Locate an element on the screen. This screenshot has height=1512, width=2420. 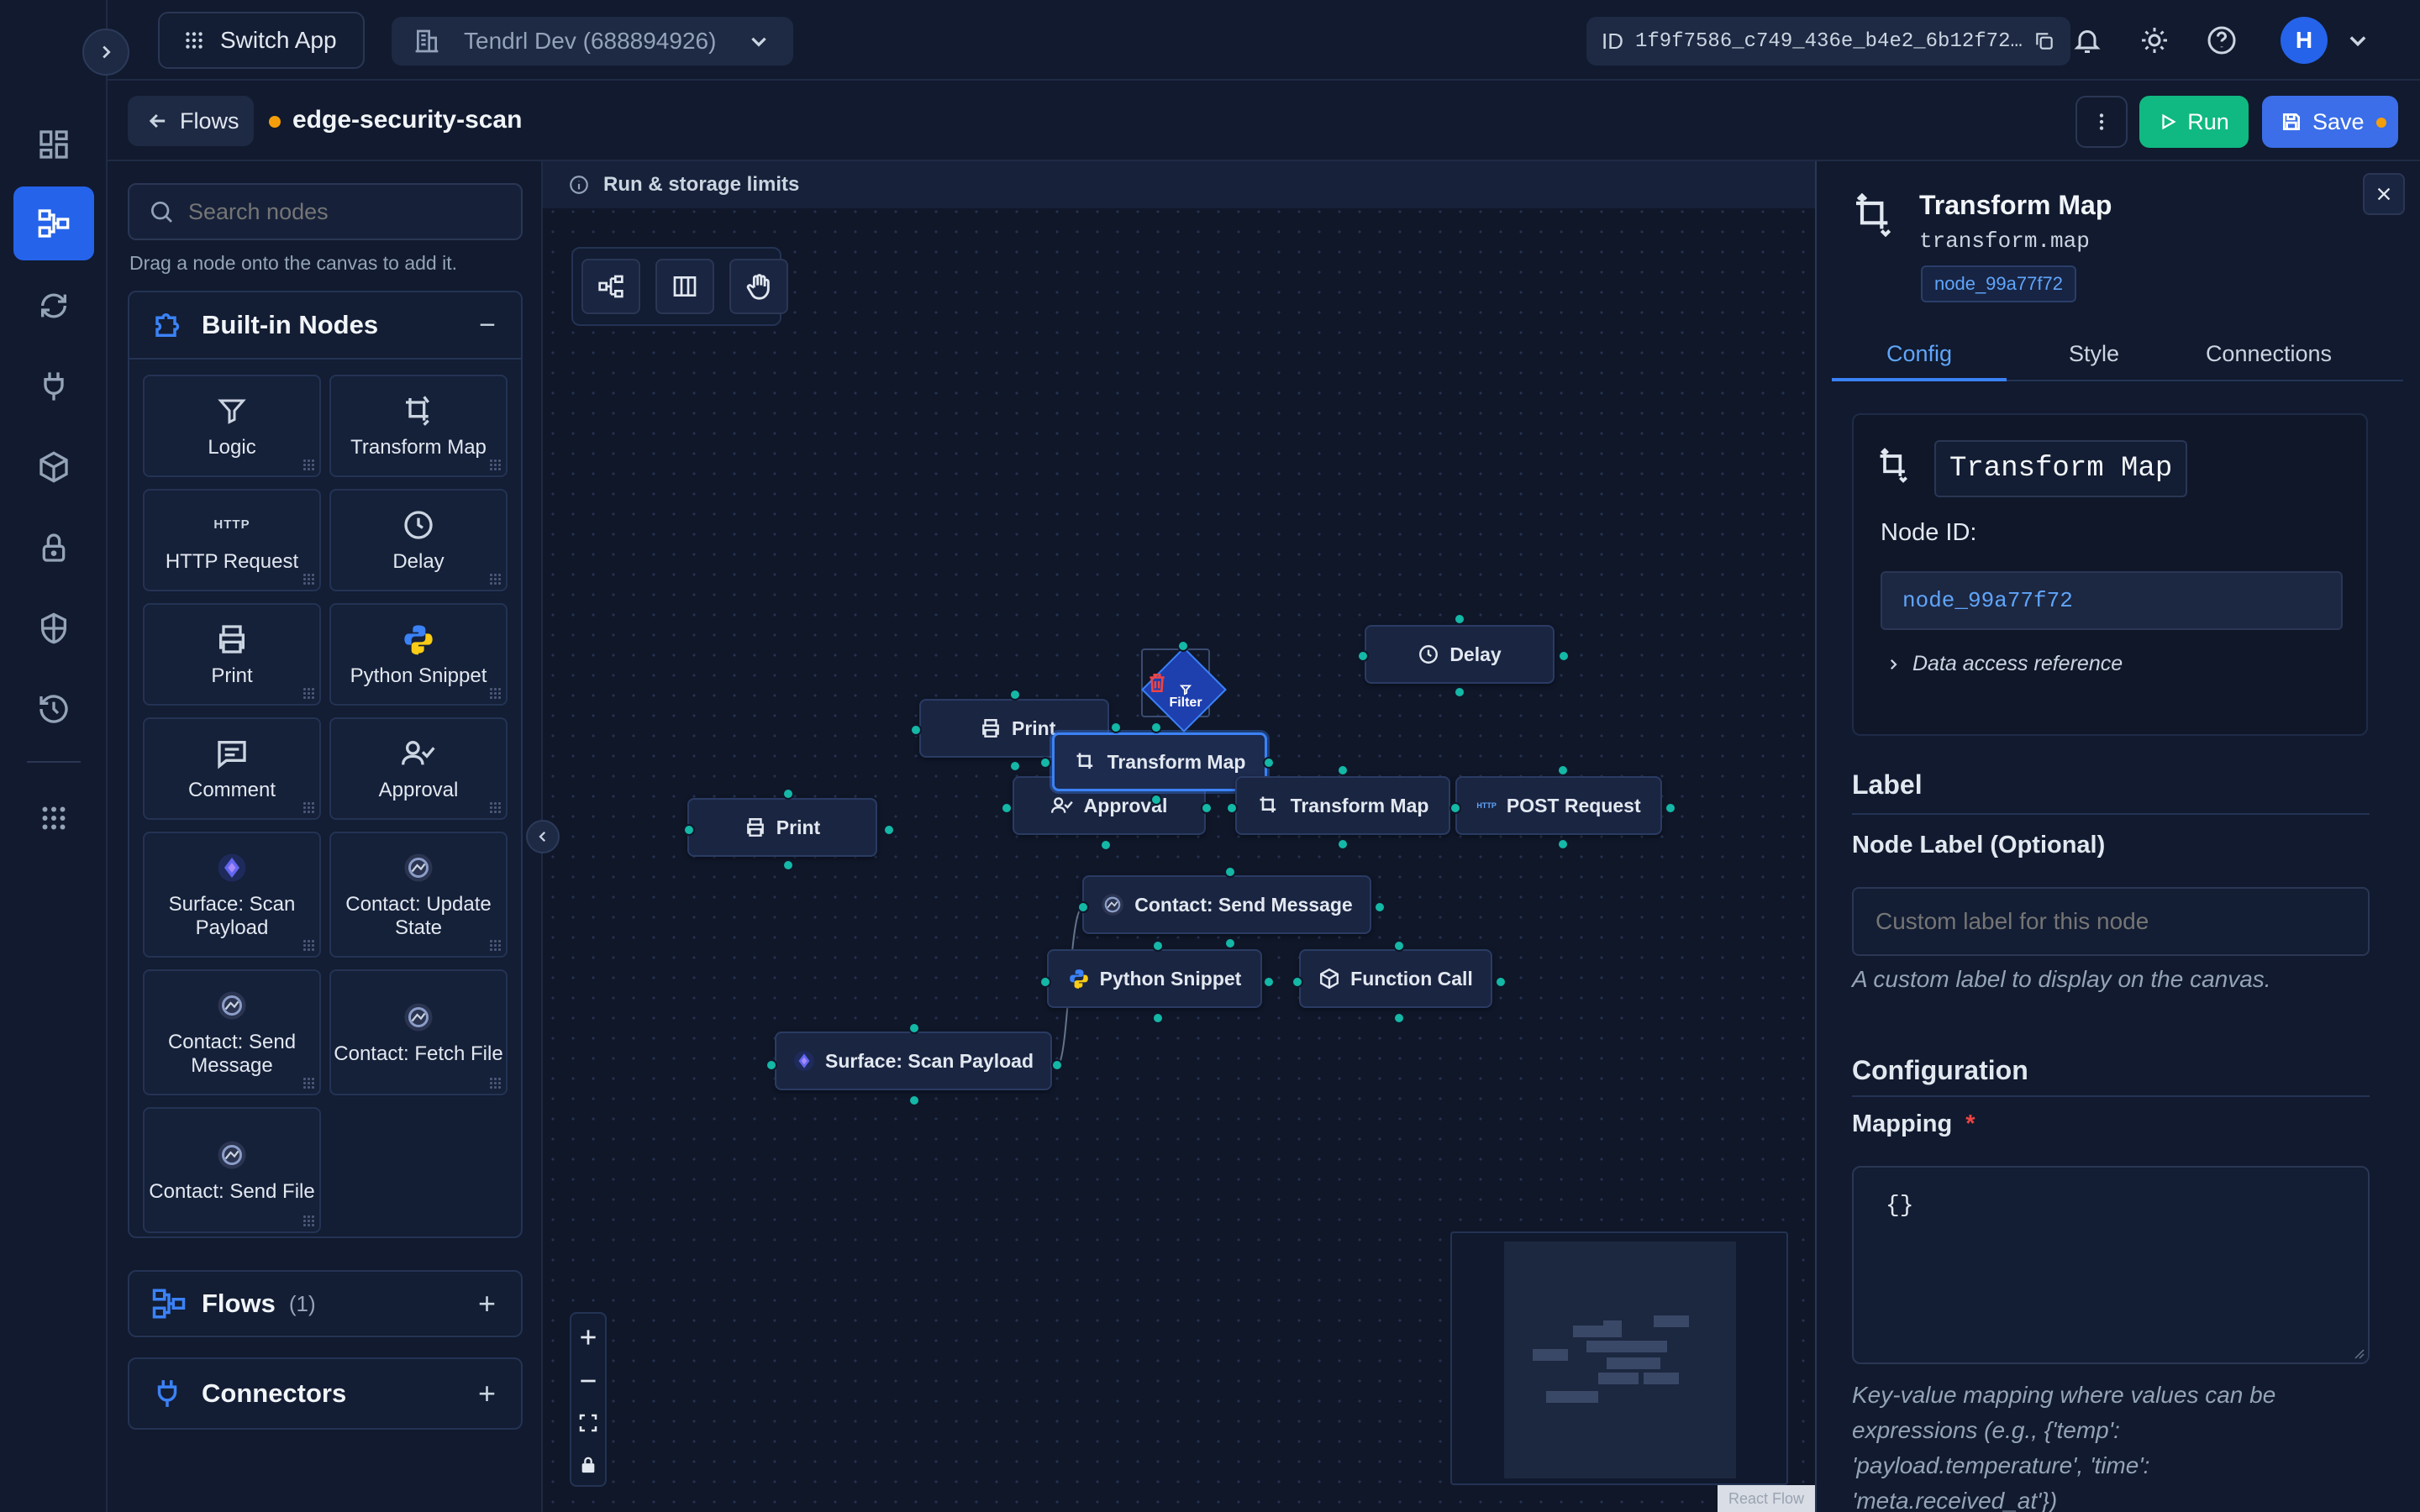
node-contact-send-message: Contact: Send Message is located at coordinates (1226, 904).